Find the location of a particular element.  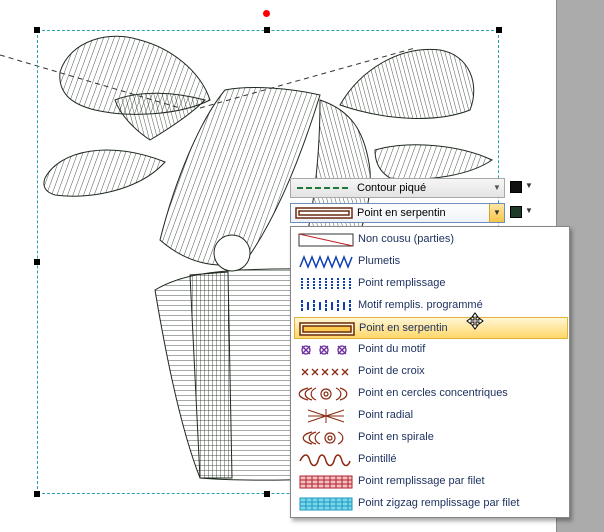

list-item: Point remplissage par filet is located at coordinates (431, 482).